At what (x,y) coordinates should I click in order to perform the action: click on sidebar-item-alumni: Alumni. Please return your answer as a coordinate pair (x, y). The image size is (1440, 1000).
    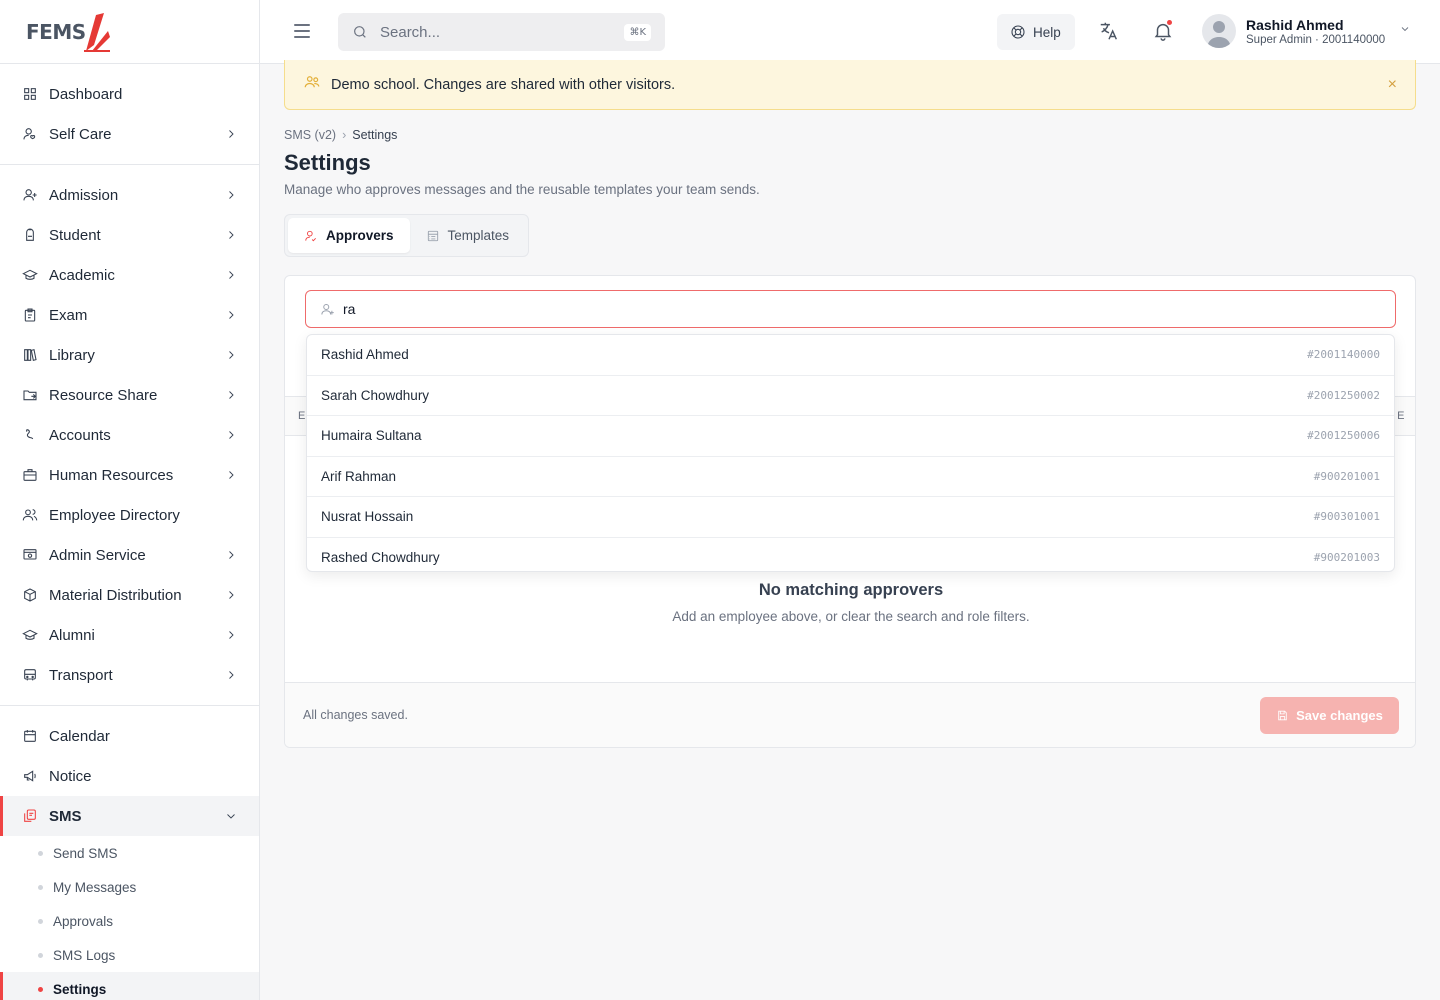
    Looking at the image, I should click on (129, 635).